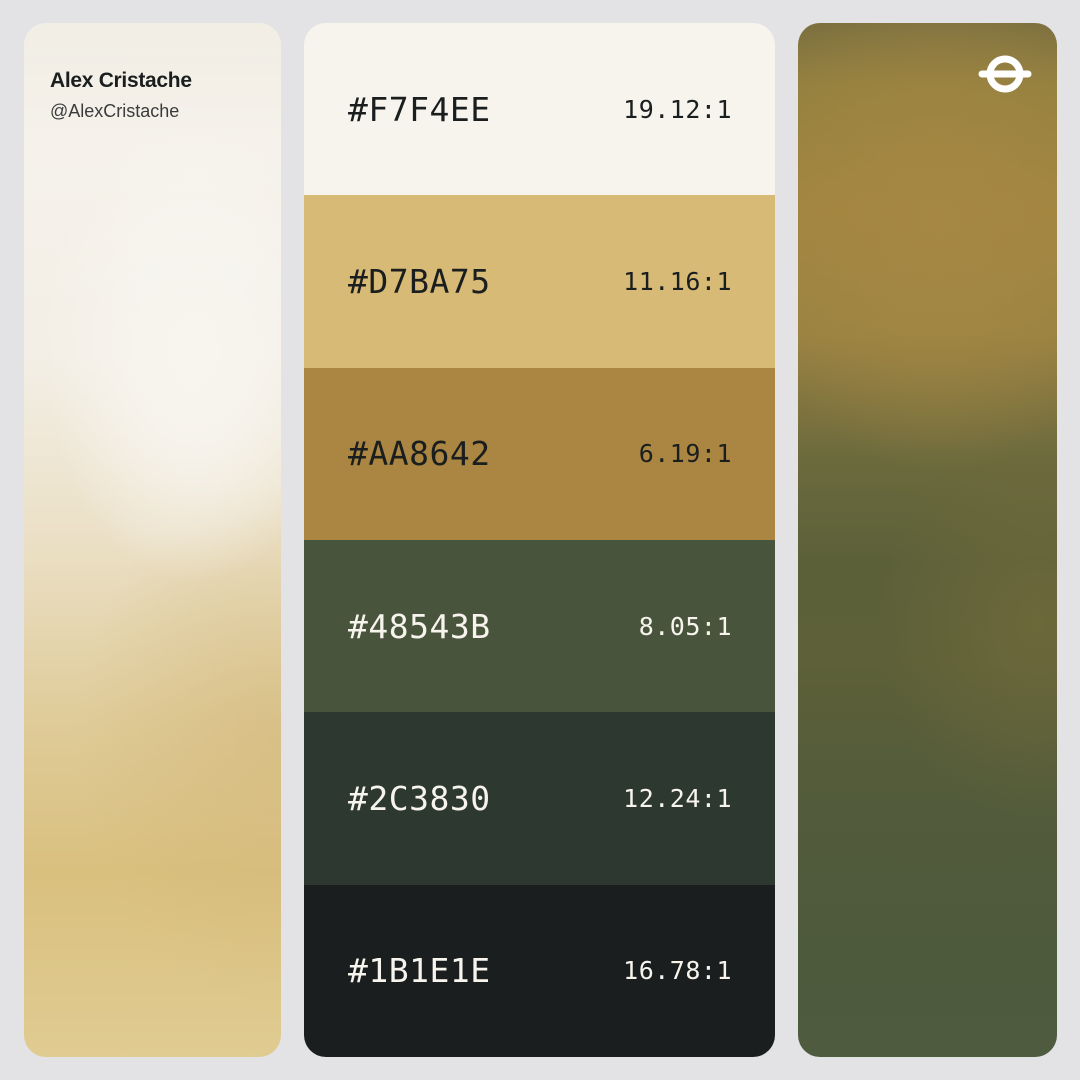 The image size is (1080, 1080). Describe the element at coordinates (539, 970) in the screenshot. I see `swatch-1b1e1e: #1B1E1E 16.78:1` at that location.